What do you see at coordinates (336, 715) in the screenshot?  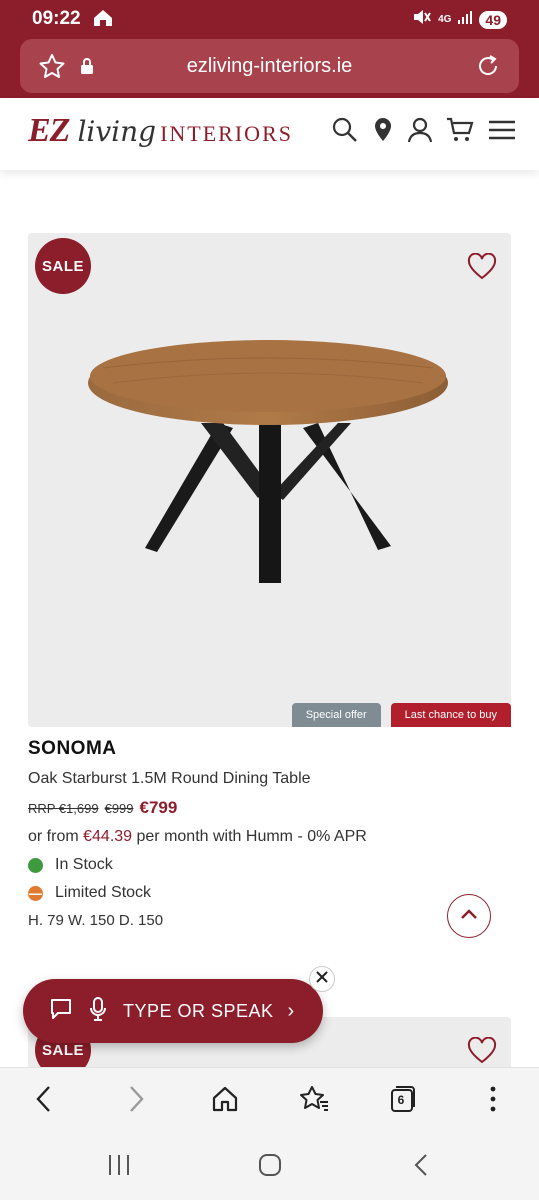 I see `special-offer-badge: Special offer` at bounding box center [336, 715].